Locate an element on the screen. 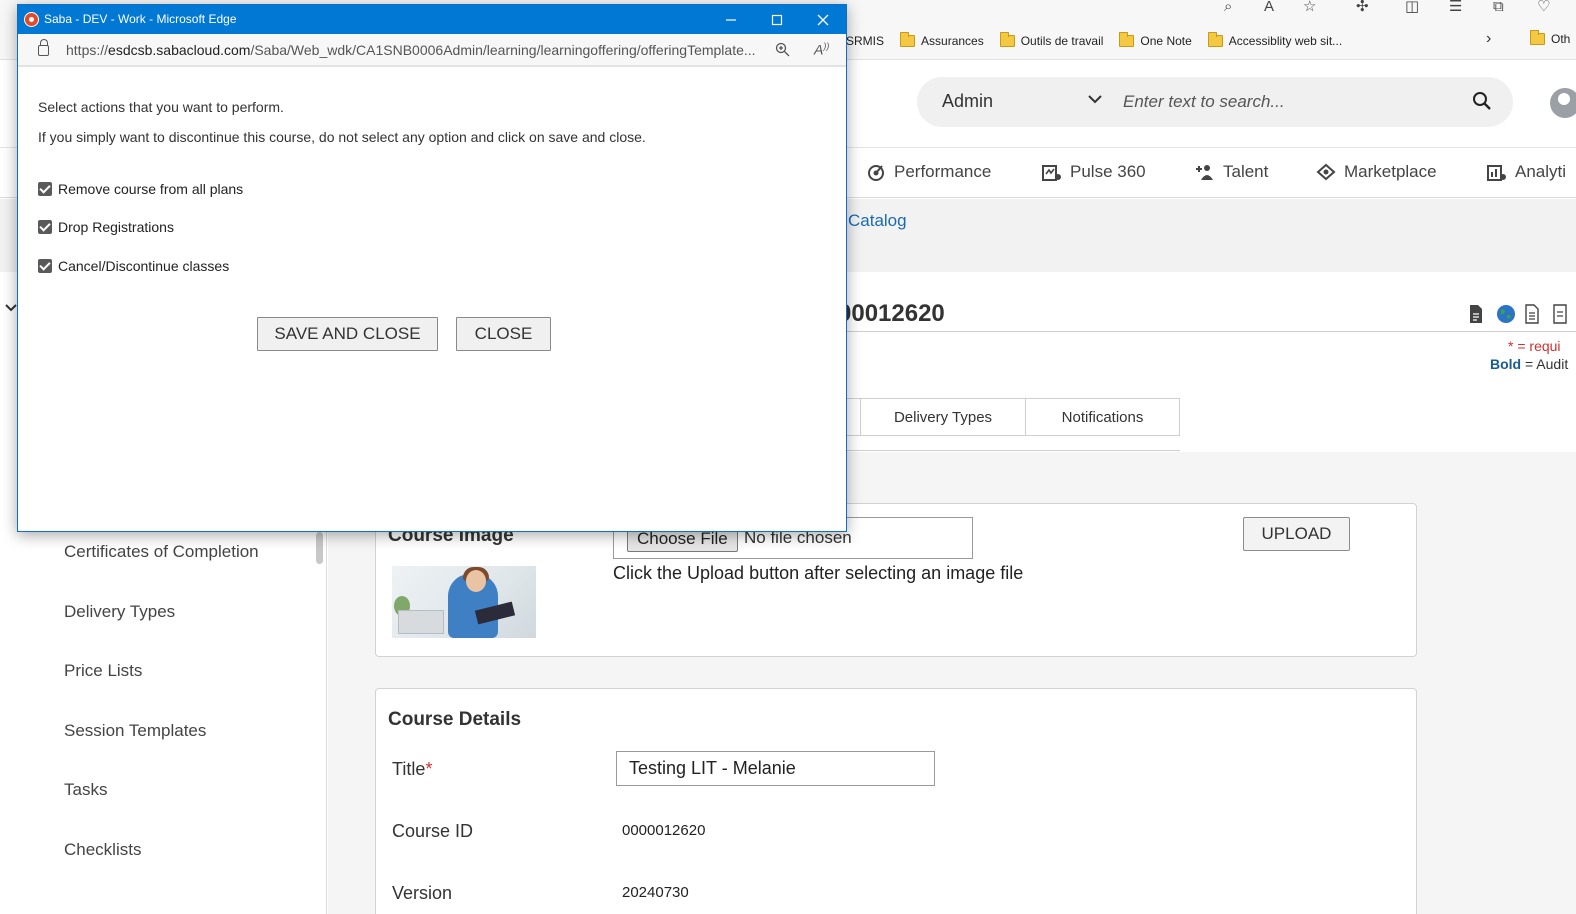 This screenshot has height=914, width=1576. list-icon is located at coordinates (1561, 314).